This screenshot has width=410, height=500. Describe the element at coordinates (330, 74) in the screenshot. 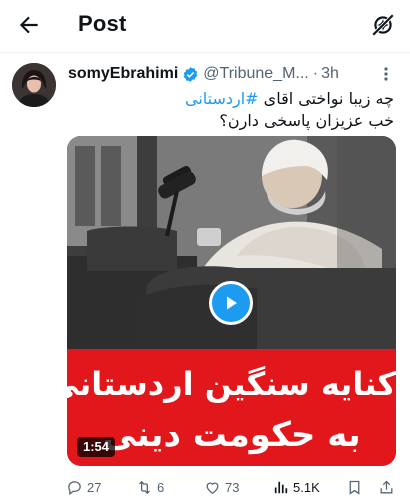

I see `post-time: 3h` at that location.